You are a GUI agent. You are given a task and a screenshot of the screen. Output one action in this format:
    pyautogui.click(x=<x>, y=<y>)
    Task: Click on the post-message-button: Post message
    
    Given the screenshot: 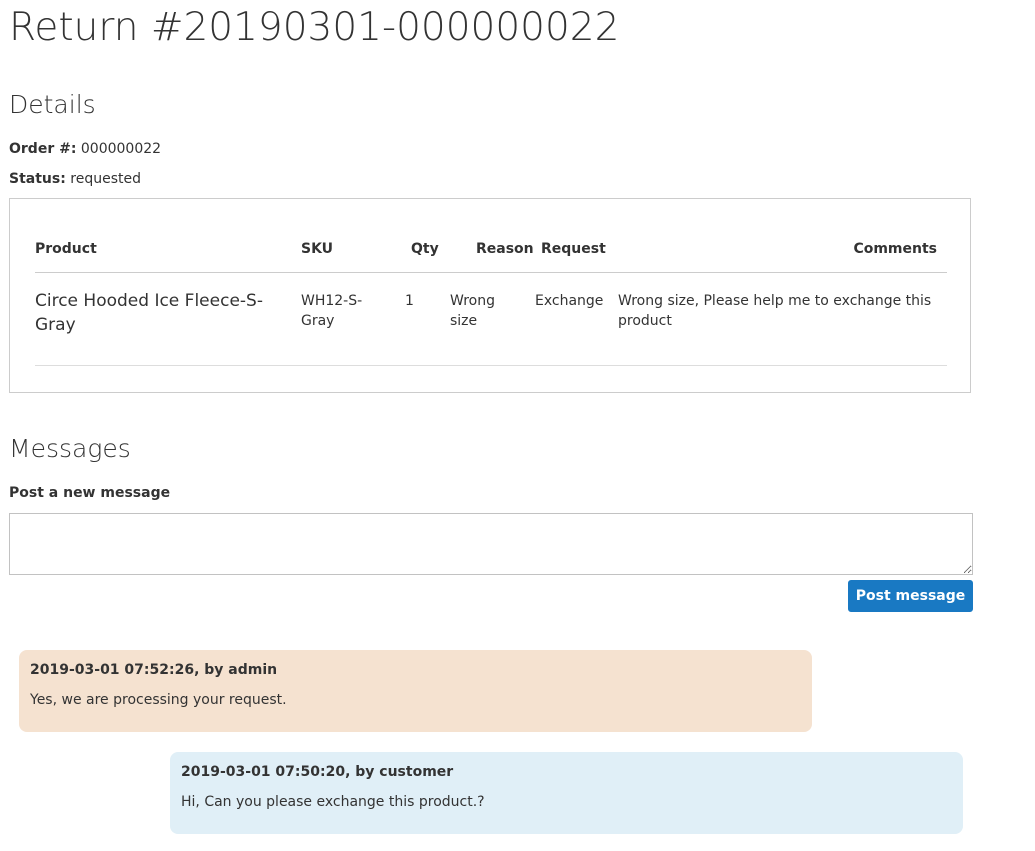 What is the action you would take?
    pyautogui.click(x=910, y=596)
    